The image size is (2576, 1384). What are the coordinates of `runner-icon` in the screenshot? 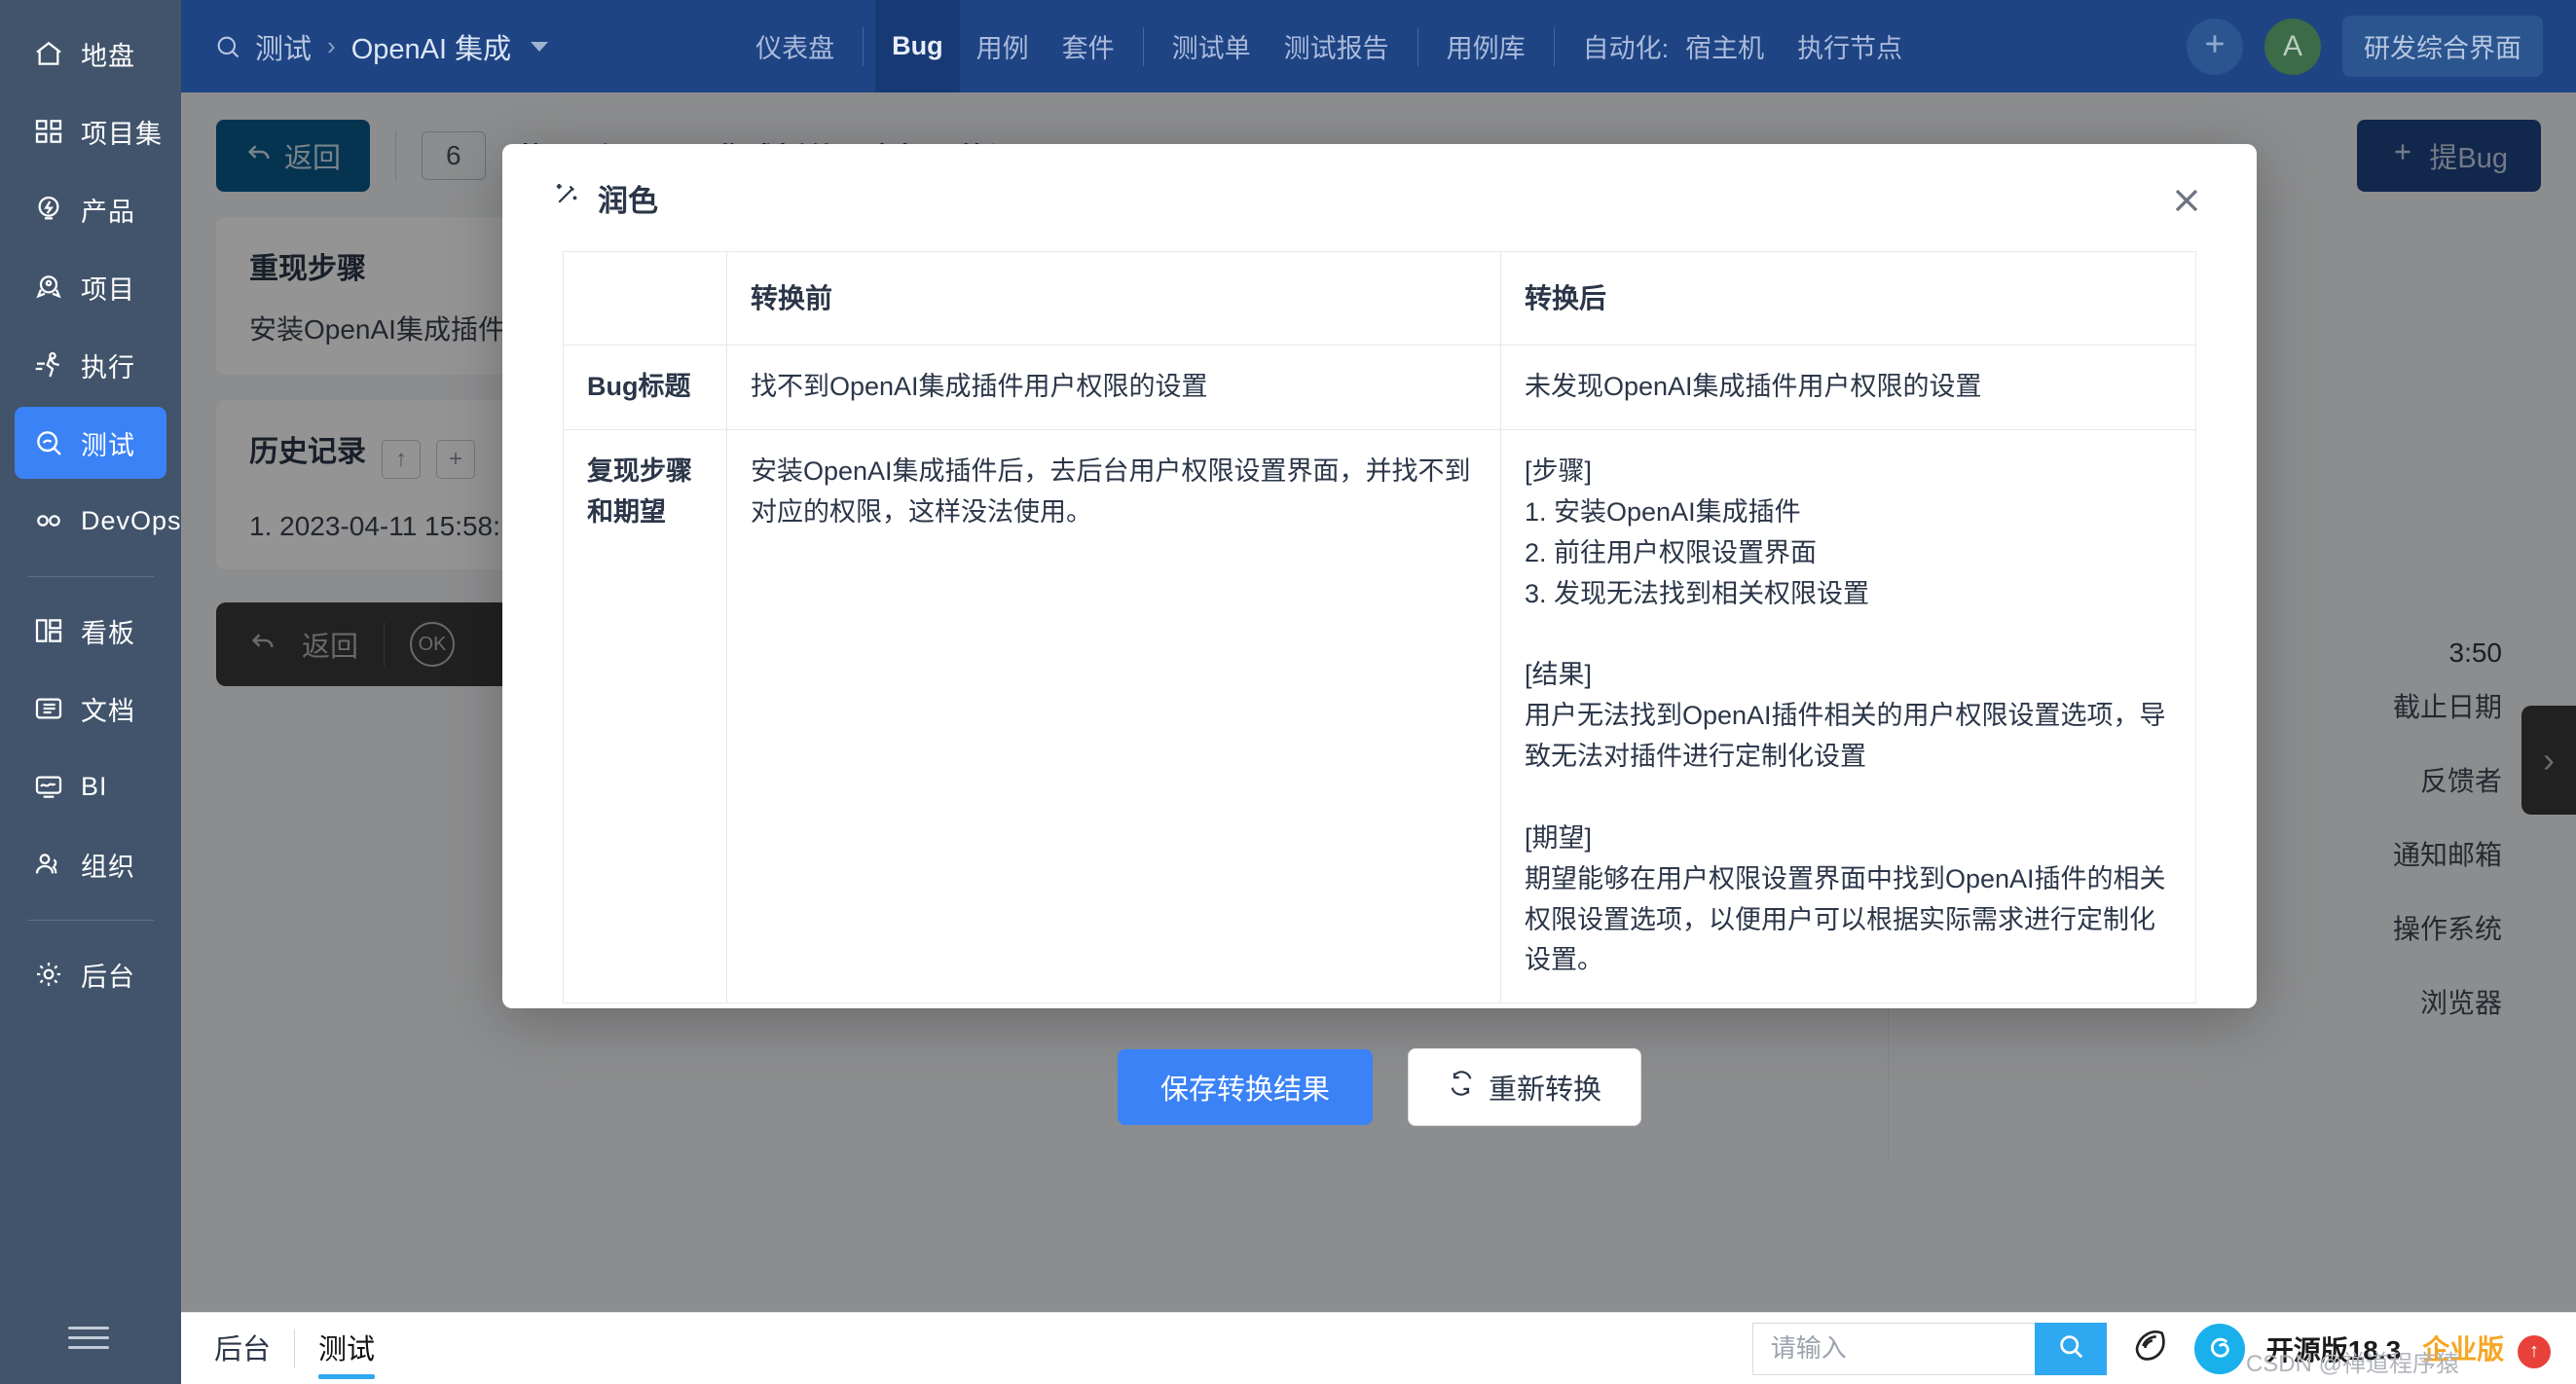 It's located at (48, 365).